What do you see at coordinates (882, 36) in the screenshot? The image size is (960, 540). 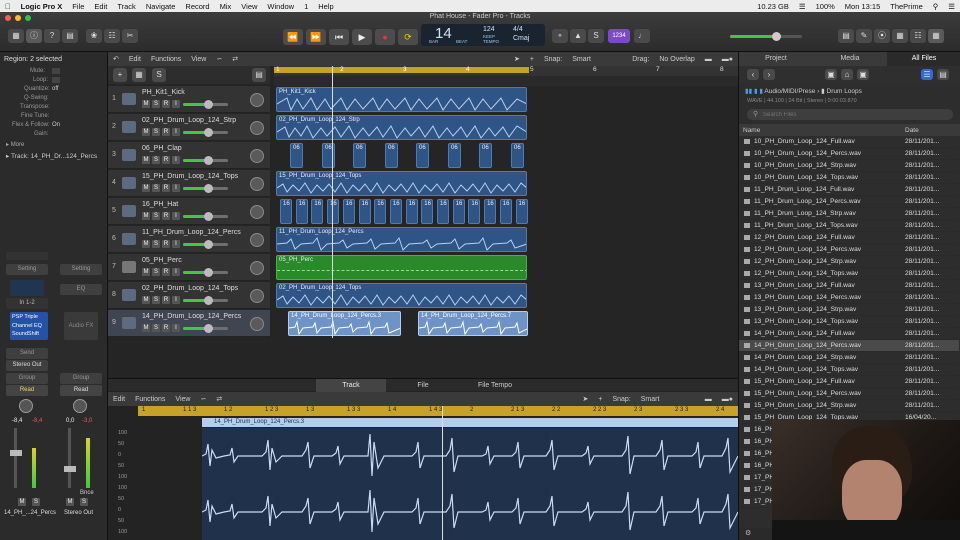 I see `loops-icon: ⦿` at bounding box center [882, 36].